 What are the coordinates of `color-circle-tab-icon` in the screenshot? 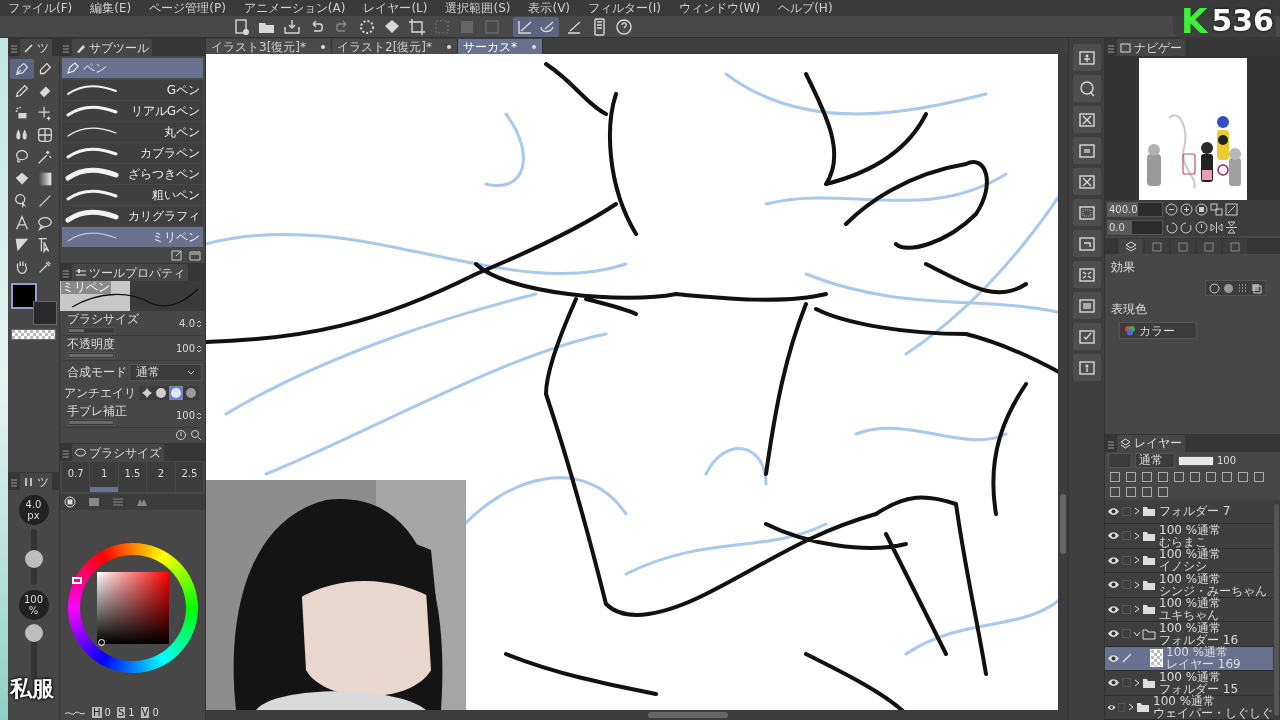 It's located at (70, 502).